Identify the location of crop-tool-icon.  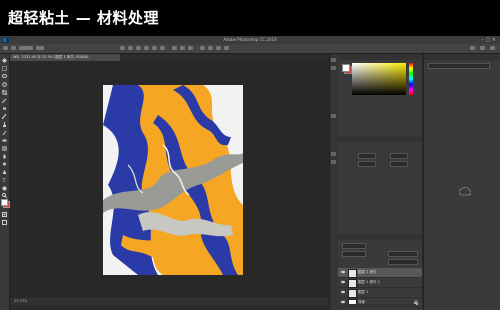
(4, 92).